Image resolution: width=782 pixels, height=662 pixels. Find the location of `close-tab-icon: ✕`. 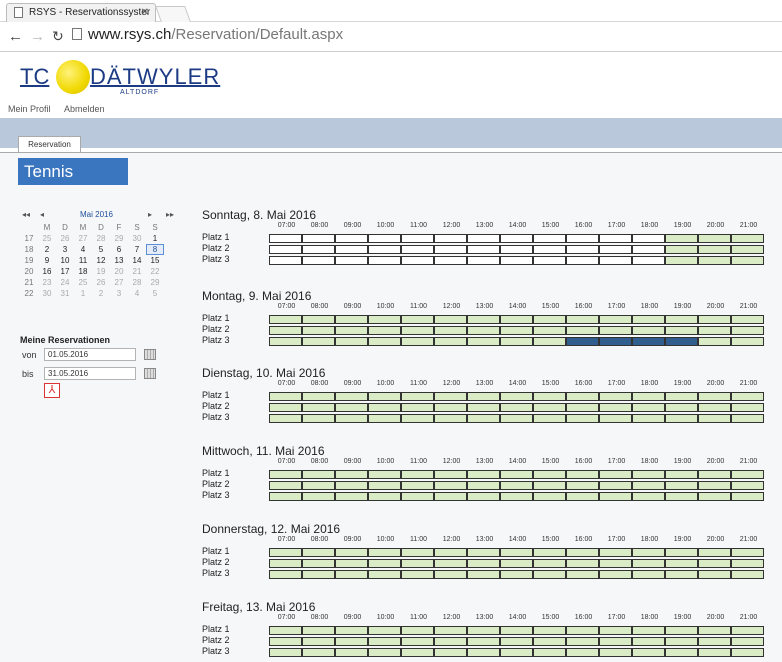

close-tab-icon: ✕ is located at coordinates (145, 13).